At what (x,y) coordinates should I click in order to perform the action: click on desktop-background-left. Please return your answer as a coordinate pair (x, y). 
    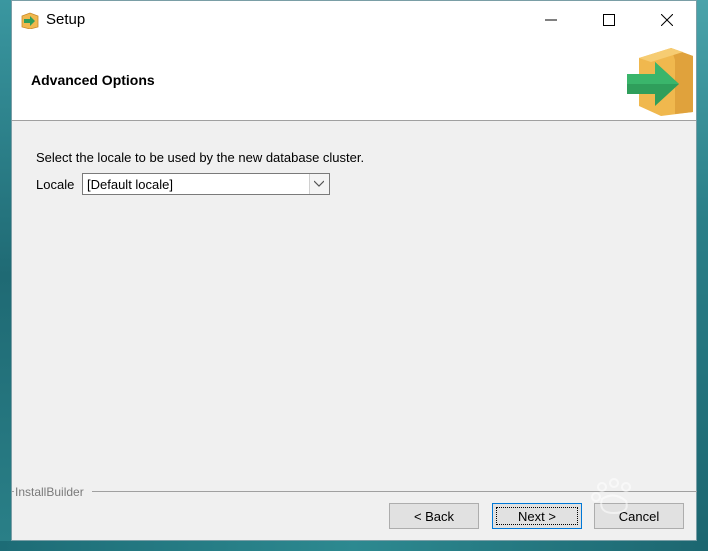
    Looking at the image, I should click on (5, 275).